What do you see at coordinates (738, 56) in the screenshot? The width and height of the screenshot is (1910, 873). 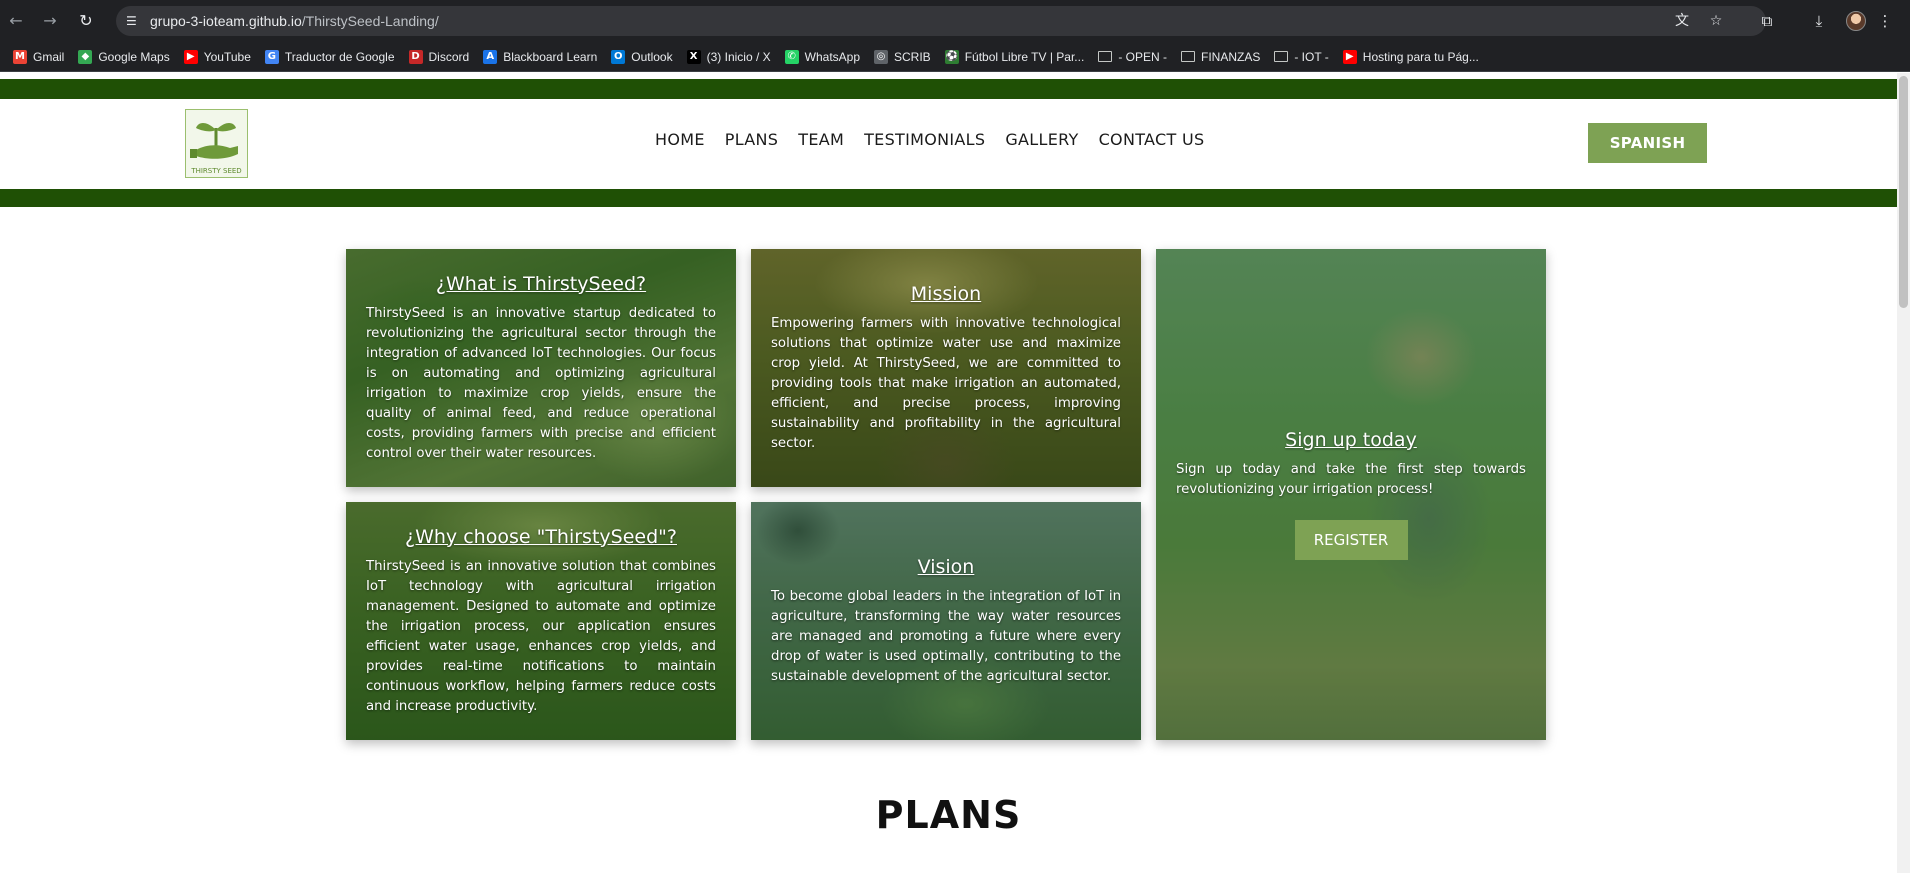 I see `bookmark-label: (3) Inicio / X` at bounding box center [738, 56].